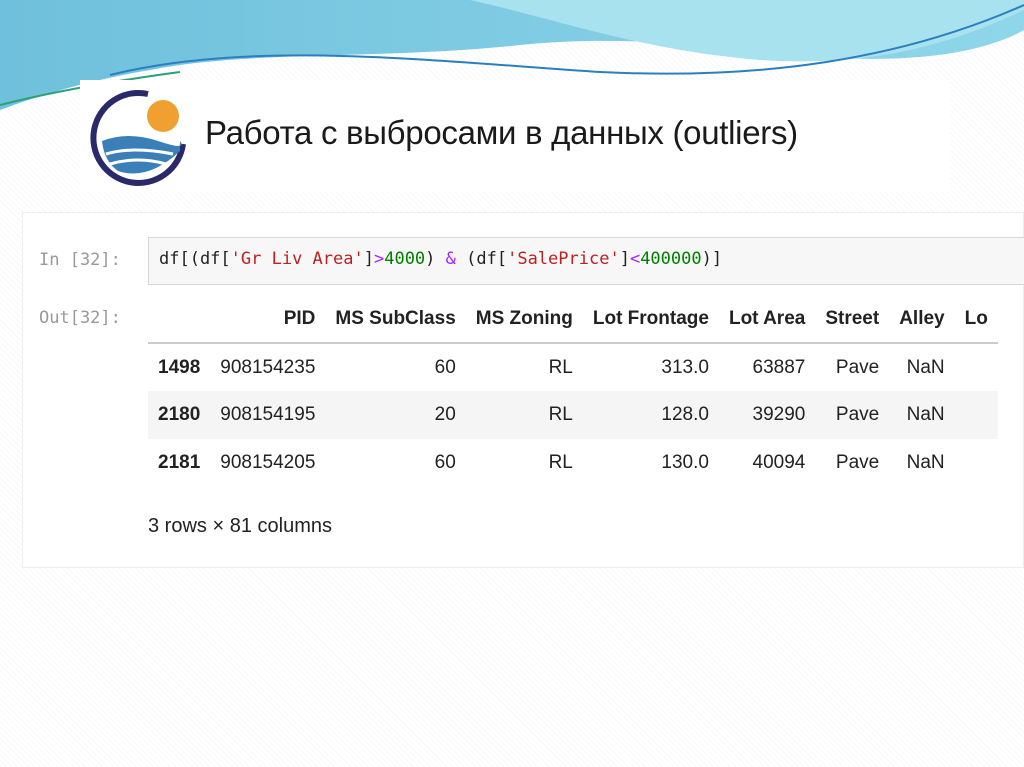  Describe the element at coordinates (297, 259) in the screenshot. I see `code-string: 'Gr Liv Area'` at that location.